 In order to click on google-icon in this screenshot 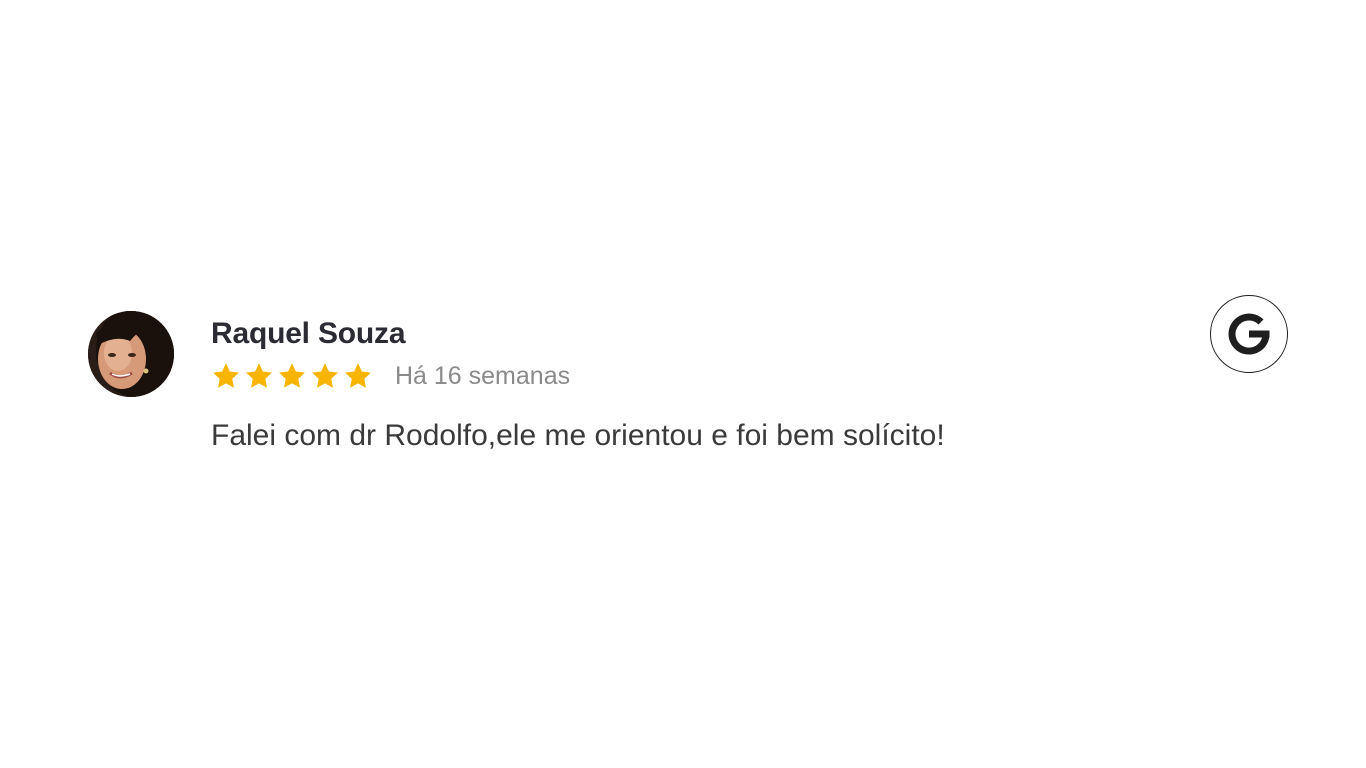, I will do `click(1249, 334)`.